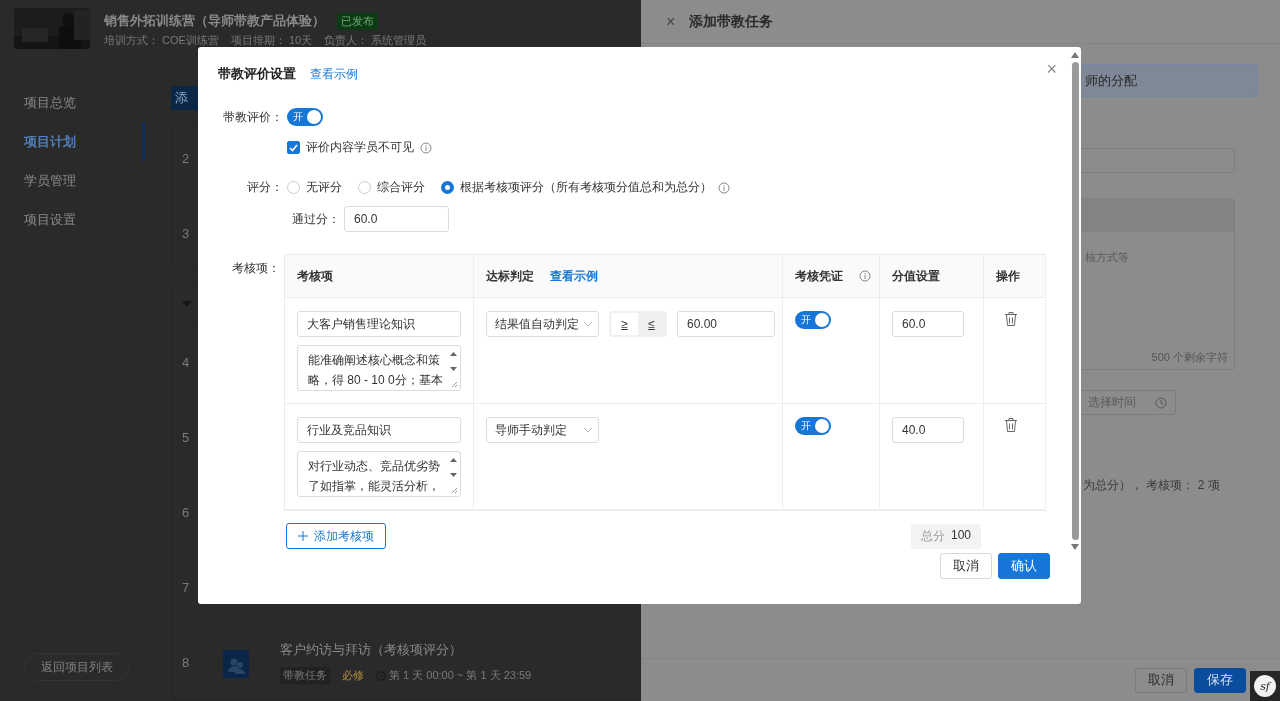 The height and width of the screenshot is (701, 1280). I want to click on column-header: 考核凭证, so click(819, 276).